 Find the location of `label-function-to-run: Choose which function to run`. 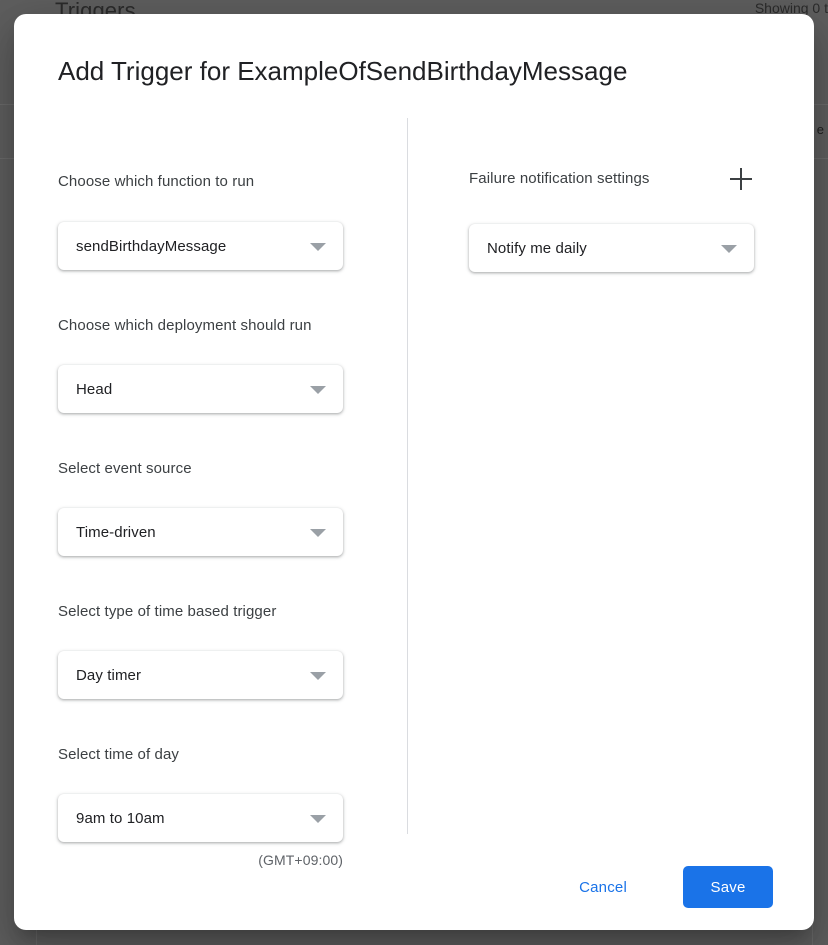

label-function-to-run: Choose which function to run is located at coordinates (156, 181).